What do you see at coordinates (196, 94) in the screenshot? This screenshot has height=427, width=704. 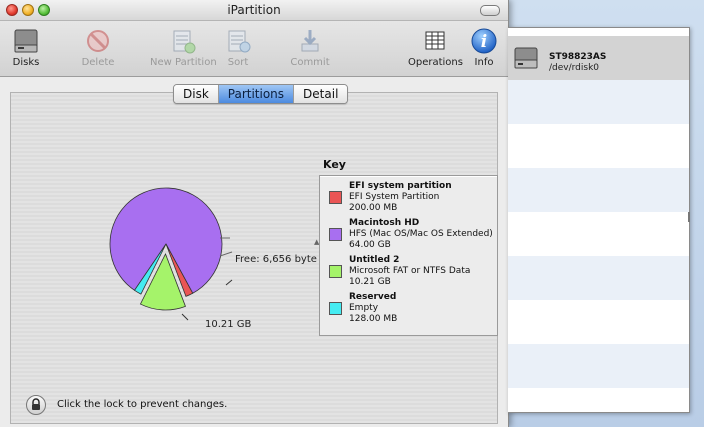 I see `tab-disk: Disk` at bounding box center [196, 94].